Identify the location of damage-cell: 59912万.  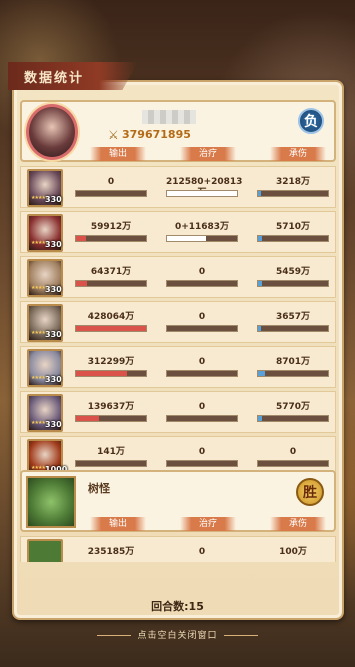
(111, 232).